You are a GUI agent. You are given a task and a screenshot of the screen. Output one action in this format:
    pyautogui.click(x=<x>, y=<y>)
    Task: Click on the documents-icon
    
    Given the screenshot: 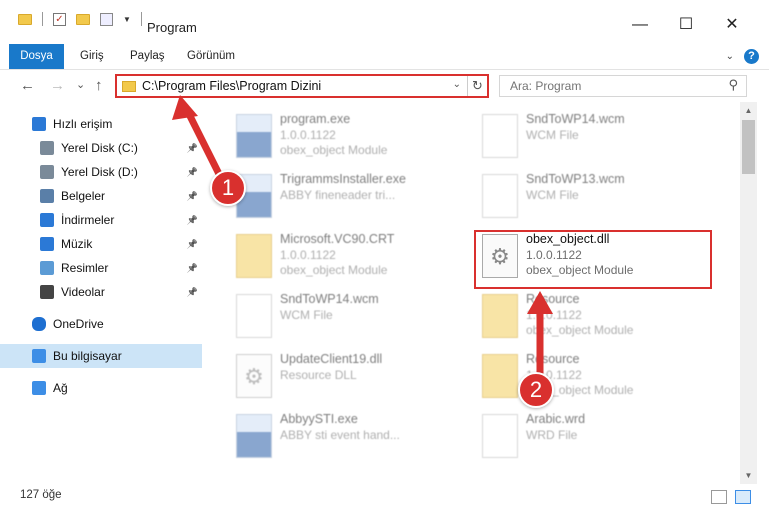 What is the action you would take?
    pyautogui.click(x=47, y=196)
    